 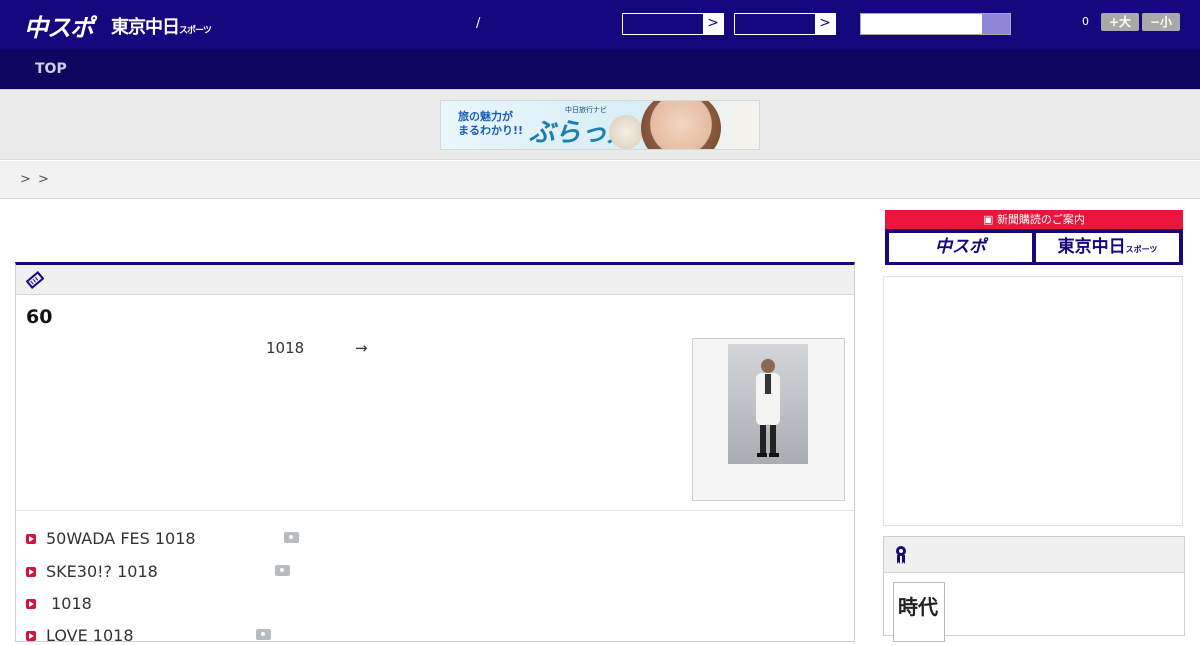 I want to click on search-box, so click(x=935, y=24).